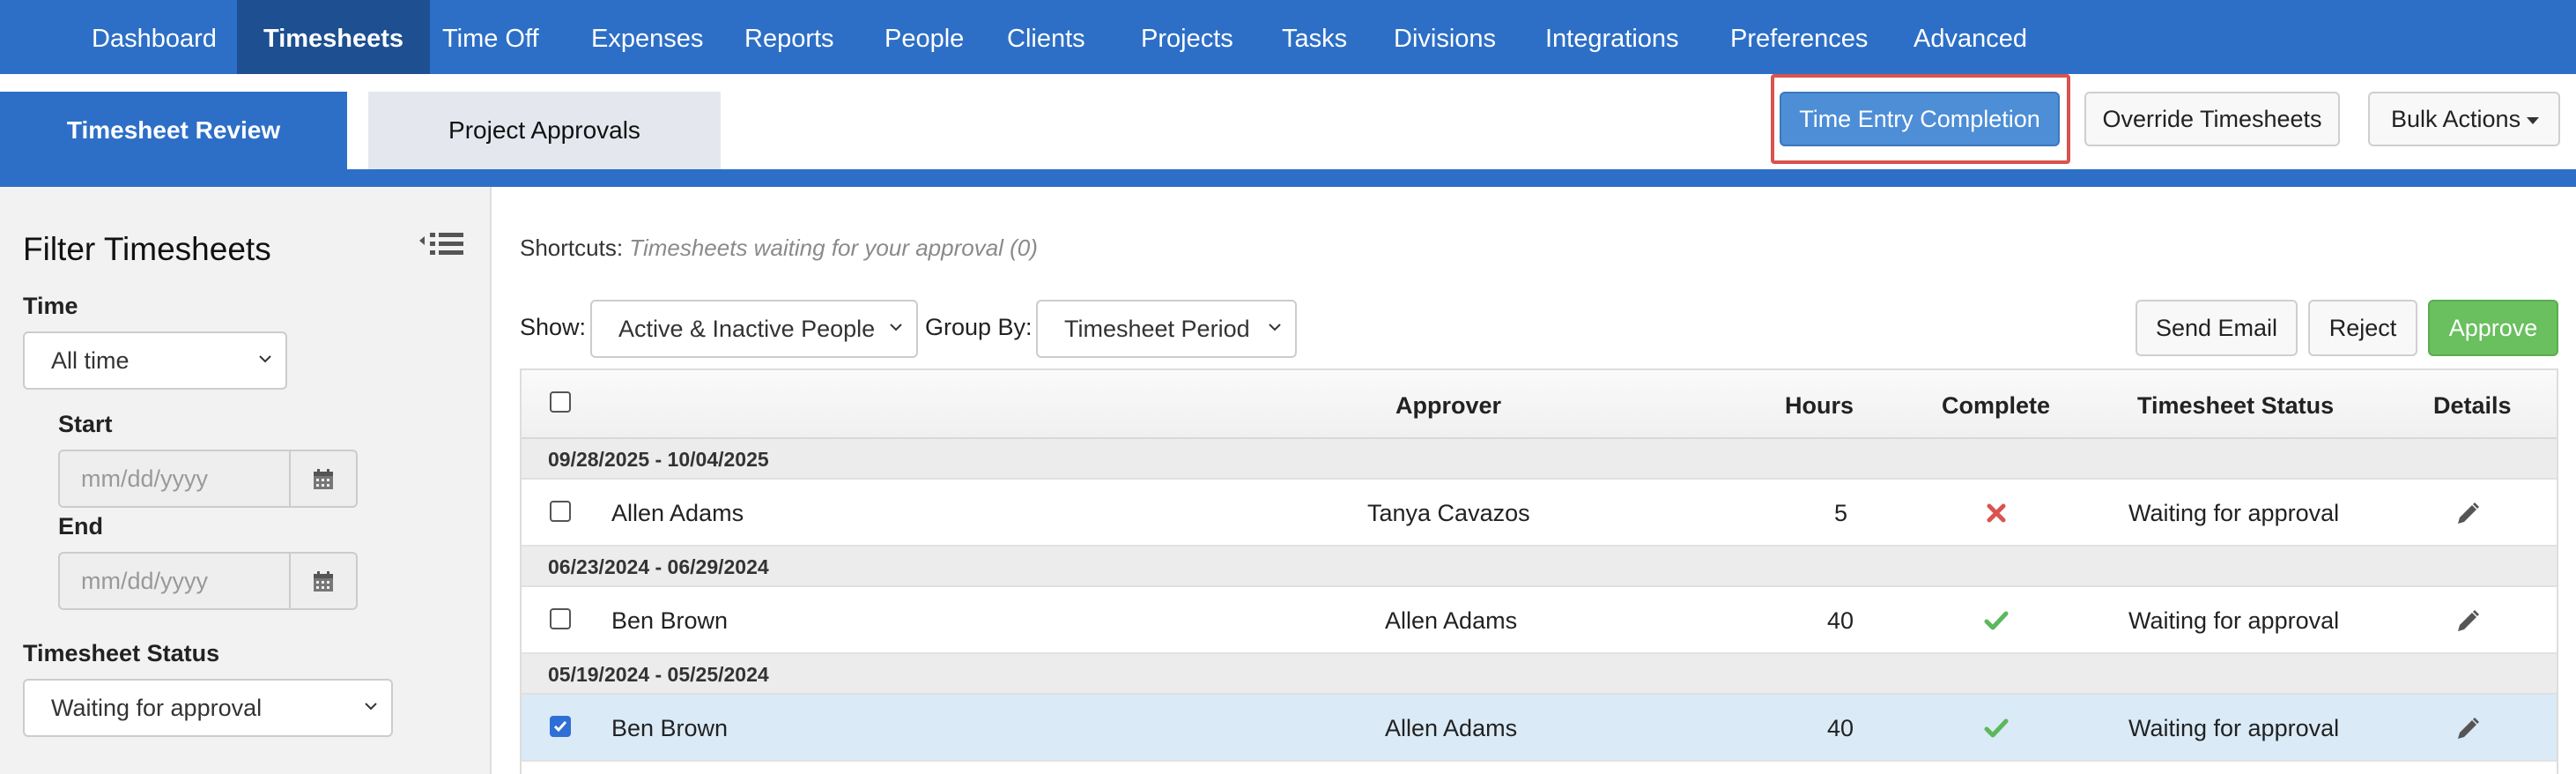 This screenshot has height=774, width=2576. What do you see at coordinates (174, 479) in the screenshot?
I see `start-date-input: mm/dd/yyyy` at bounding box center [174, 479].